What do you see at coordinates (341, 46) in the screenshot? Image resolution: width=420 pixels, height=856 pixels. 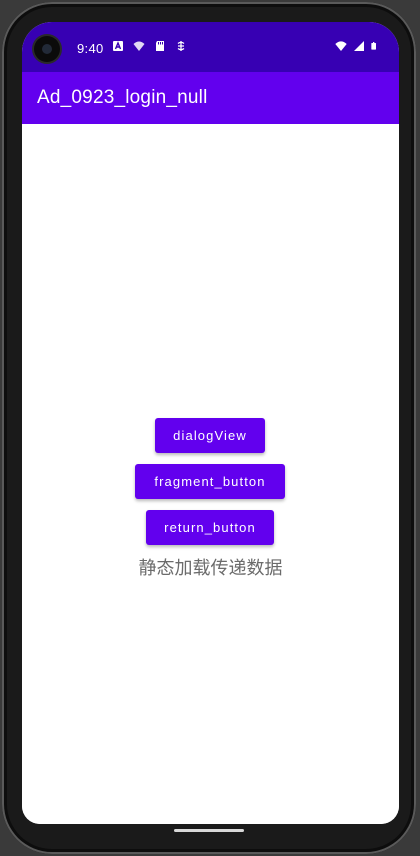 I see `wifi-icon` at bounding box center [341, 46].